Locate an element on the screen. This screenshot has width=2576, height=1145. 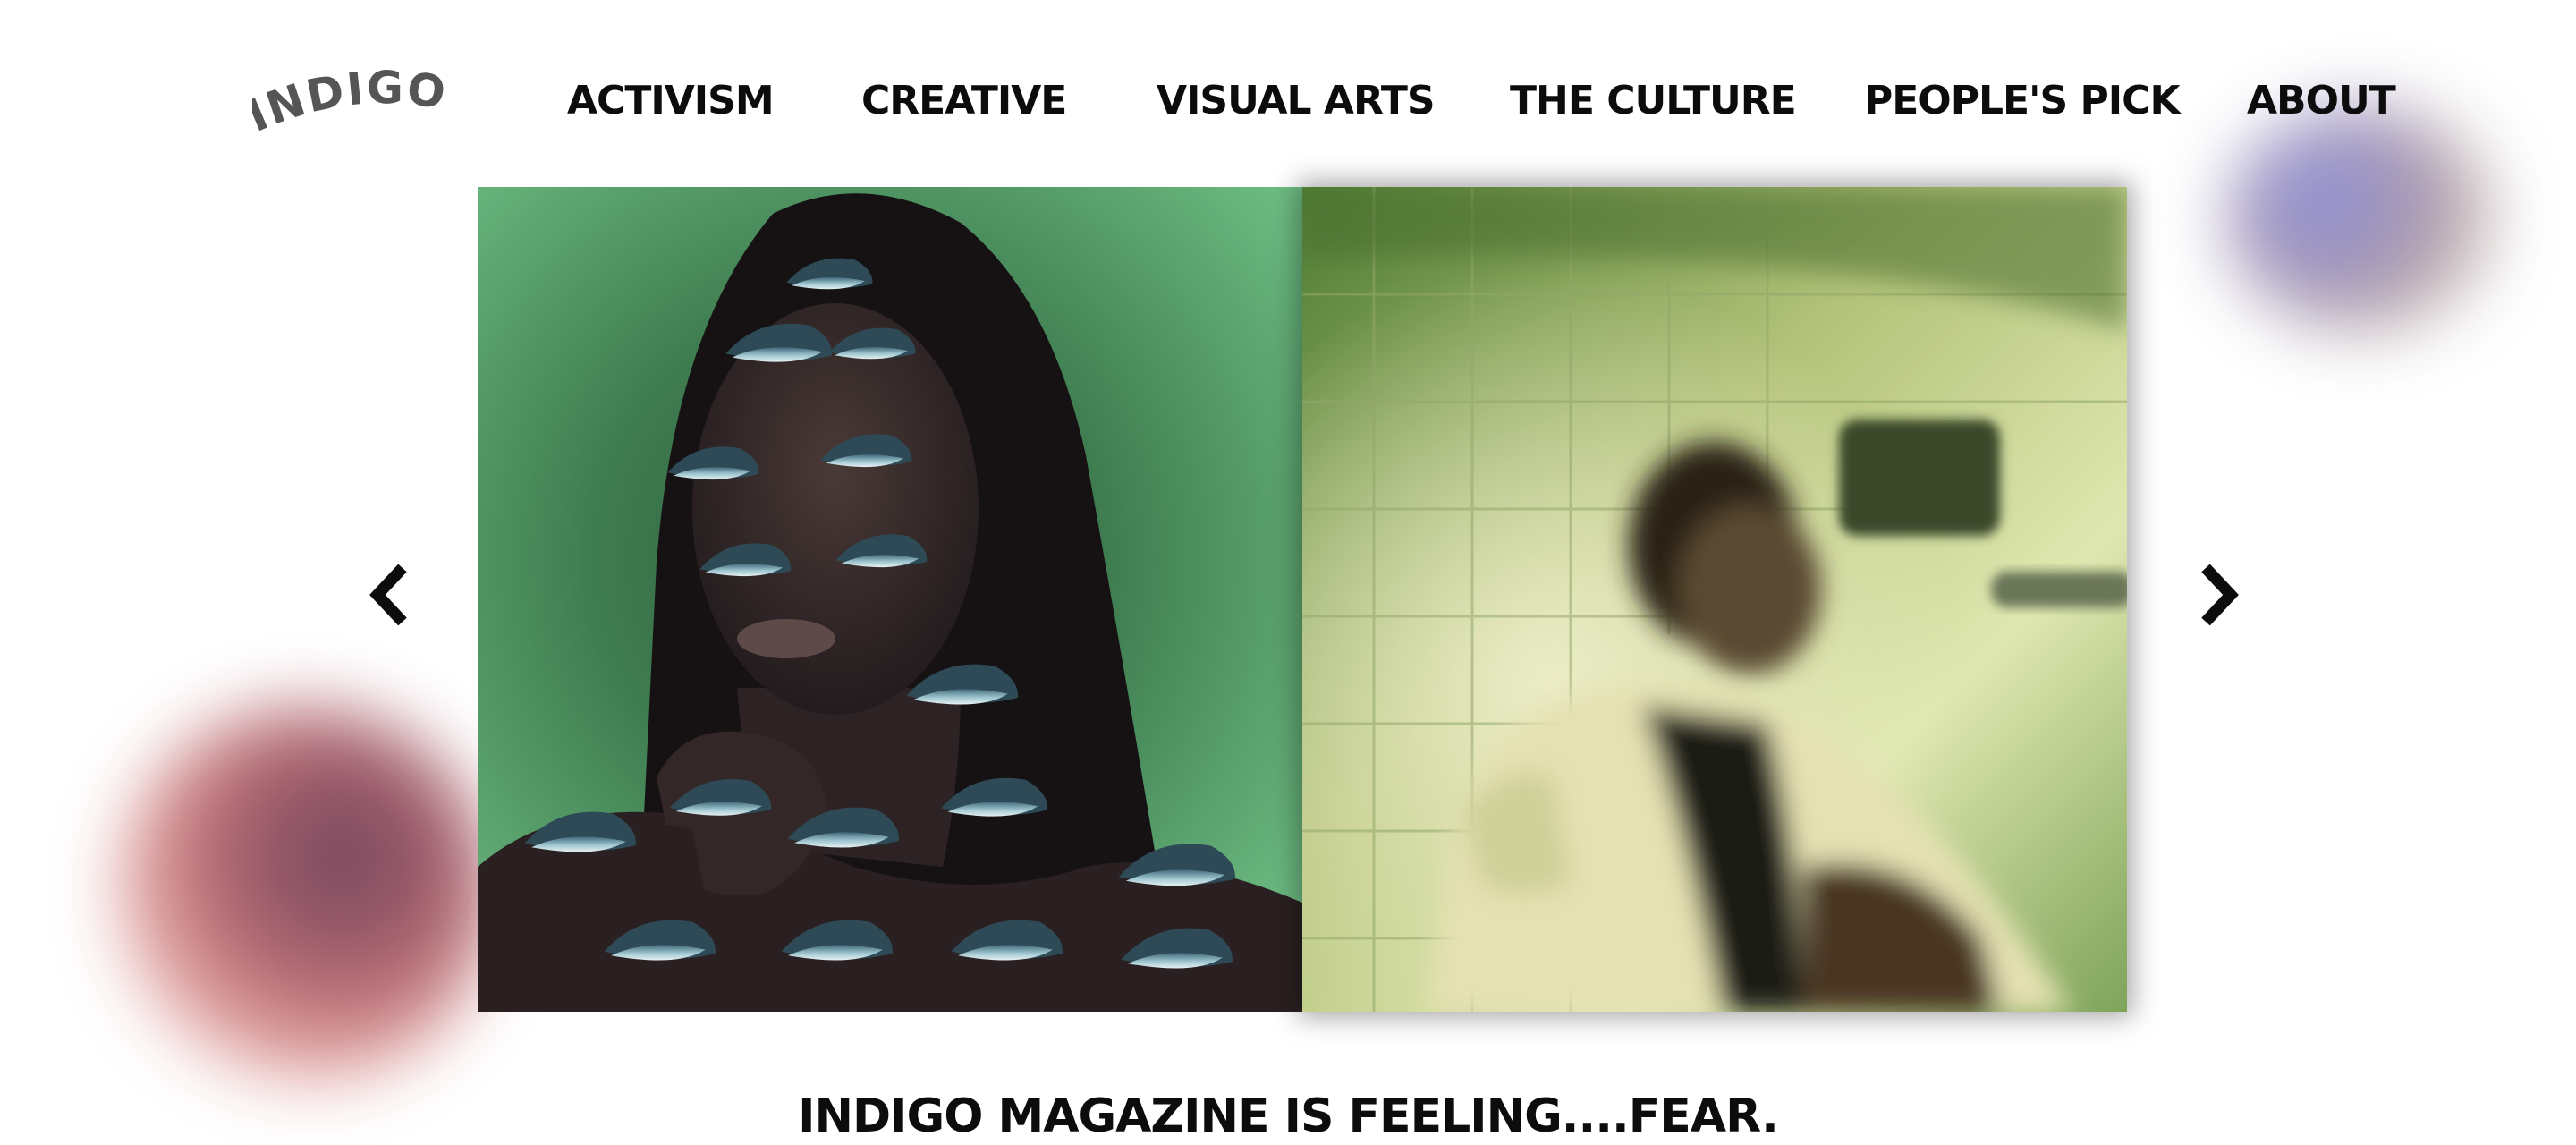
decorative-blob-rose is located at coordinates (304, 894).